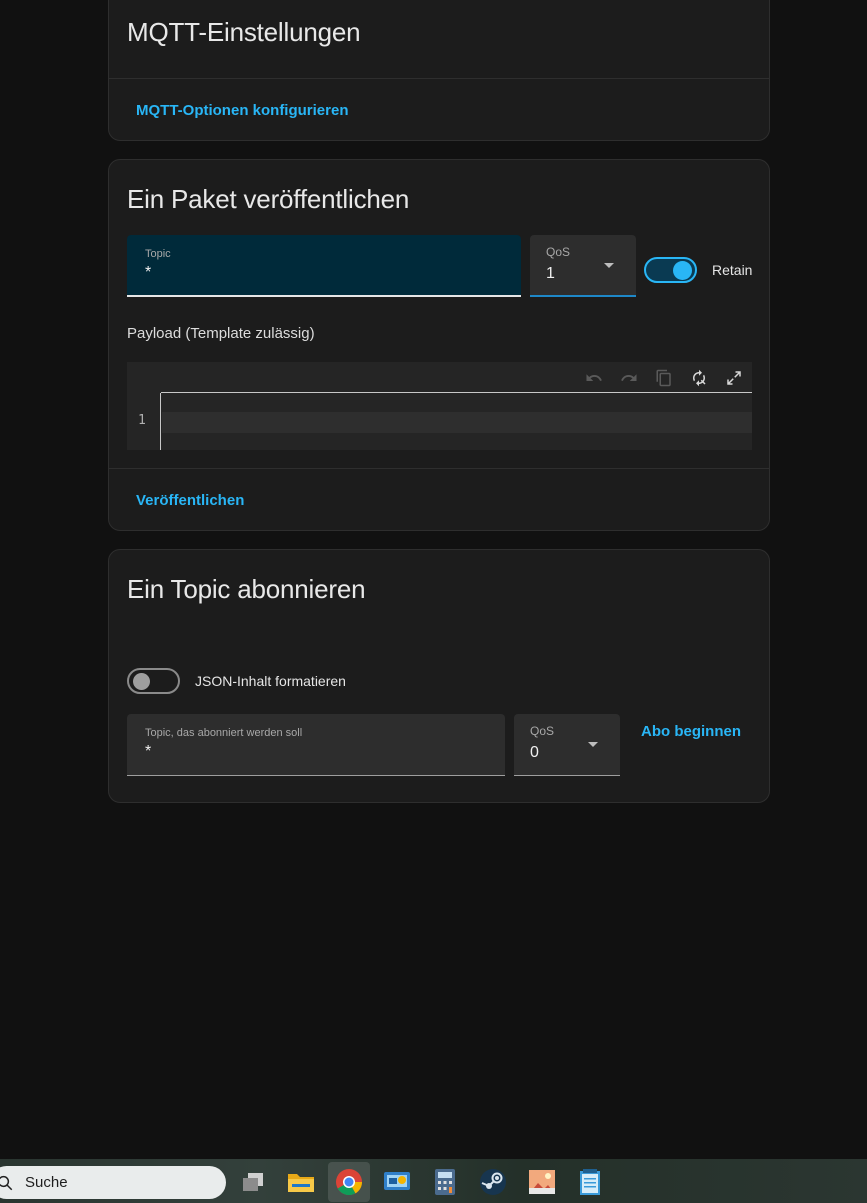 The width and height of the screenshot is (867, 1203). What do you see at coordinates (270, 681) in the screenshot?
I see `format-json-label: JSON-Inhalt formatieren` at bounding box center [270, 681].